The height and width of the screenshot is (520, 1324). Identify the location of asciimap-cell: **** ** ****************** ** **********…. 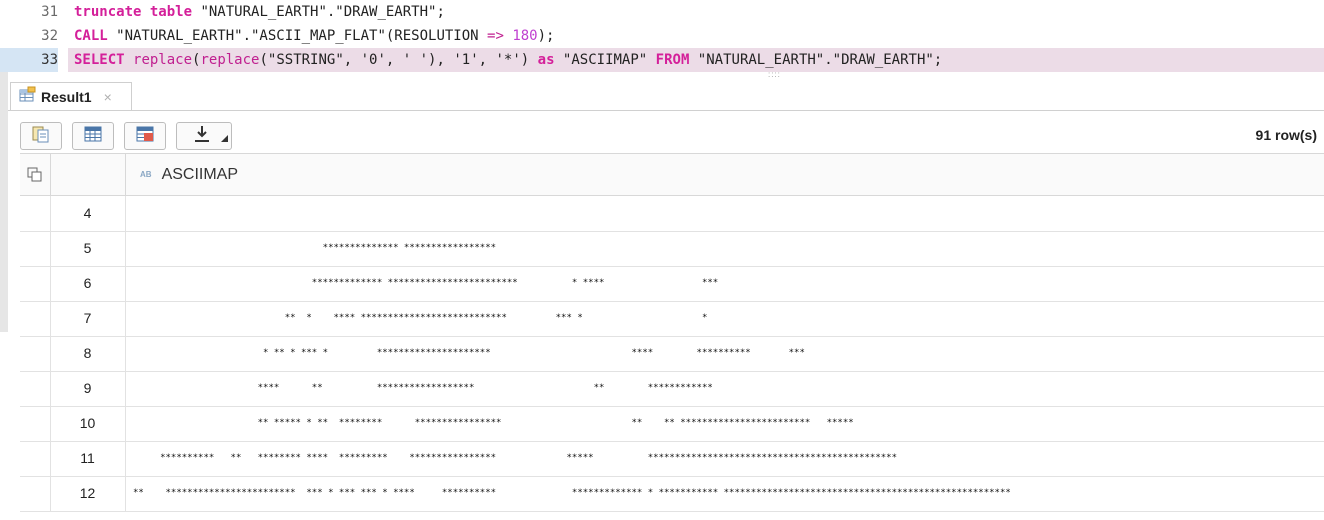
(423, 388).